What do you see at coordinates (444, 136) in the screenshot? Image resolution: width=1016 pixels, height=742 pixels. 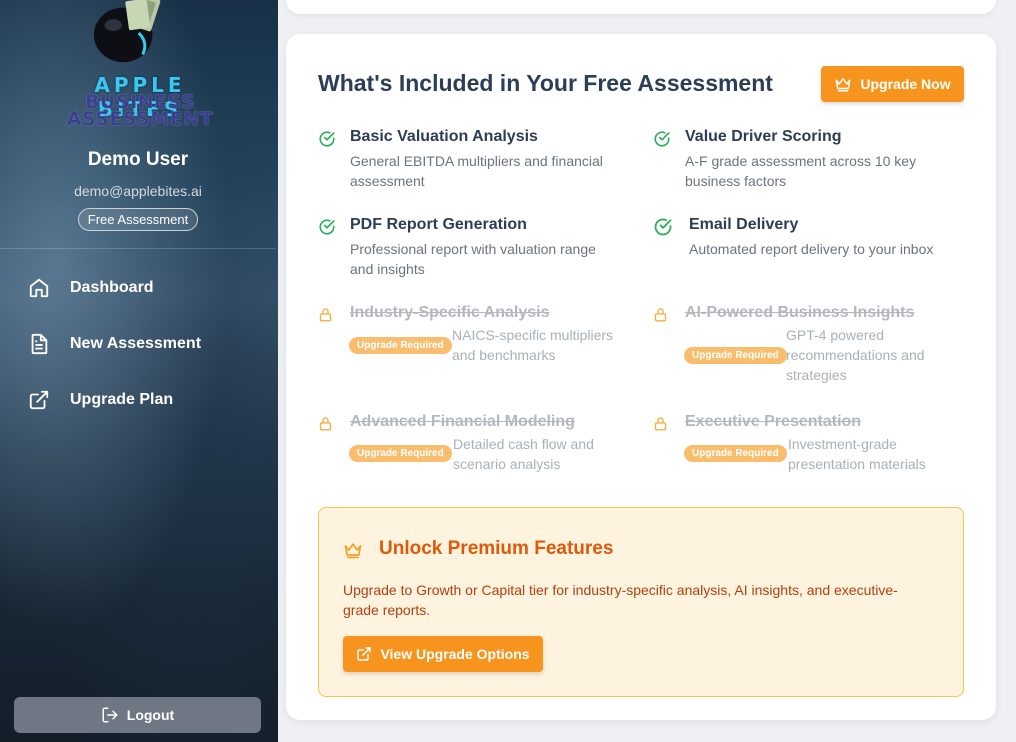 I see `feature-title: Basic Valuation Analysis` at bounding box center [444, 136].